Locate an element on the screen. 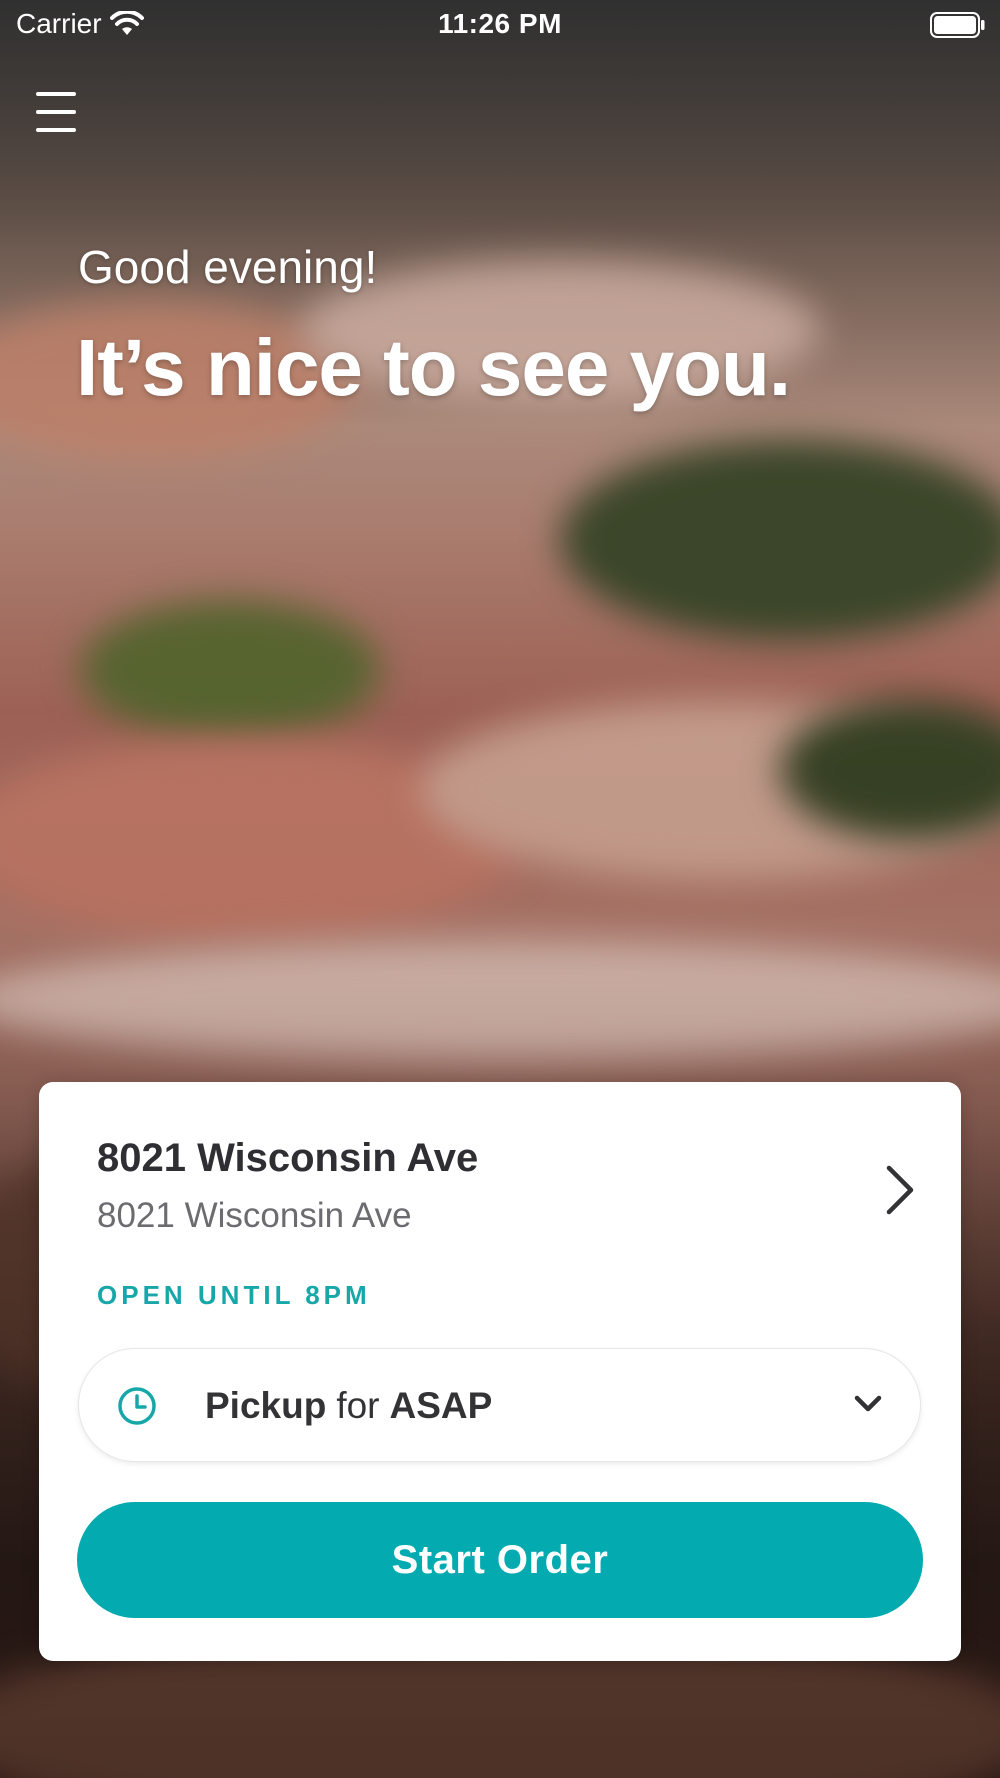 The height and width of the screenshot is (1778, 1000). order-mode-label: Pickup for ASAP is located at coordinates (348, 1406).